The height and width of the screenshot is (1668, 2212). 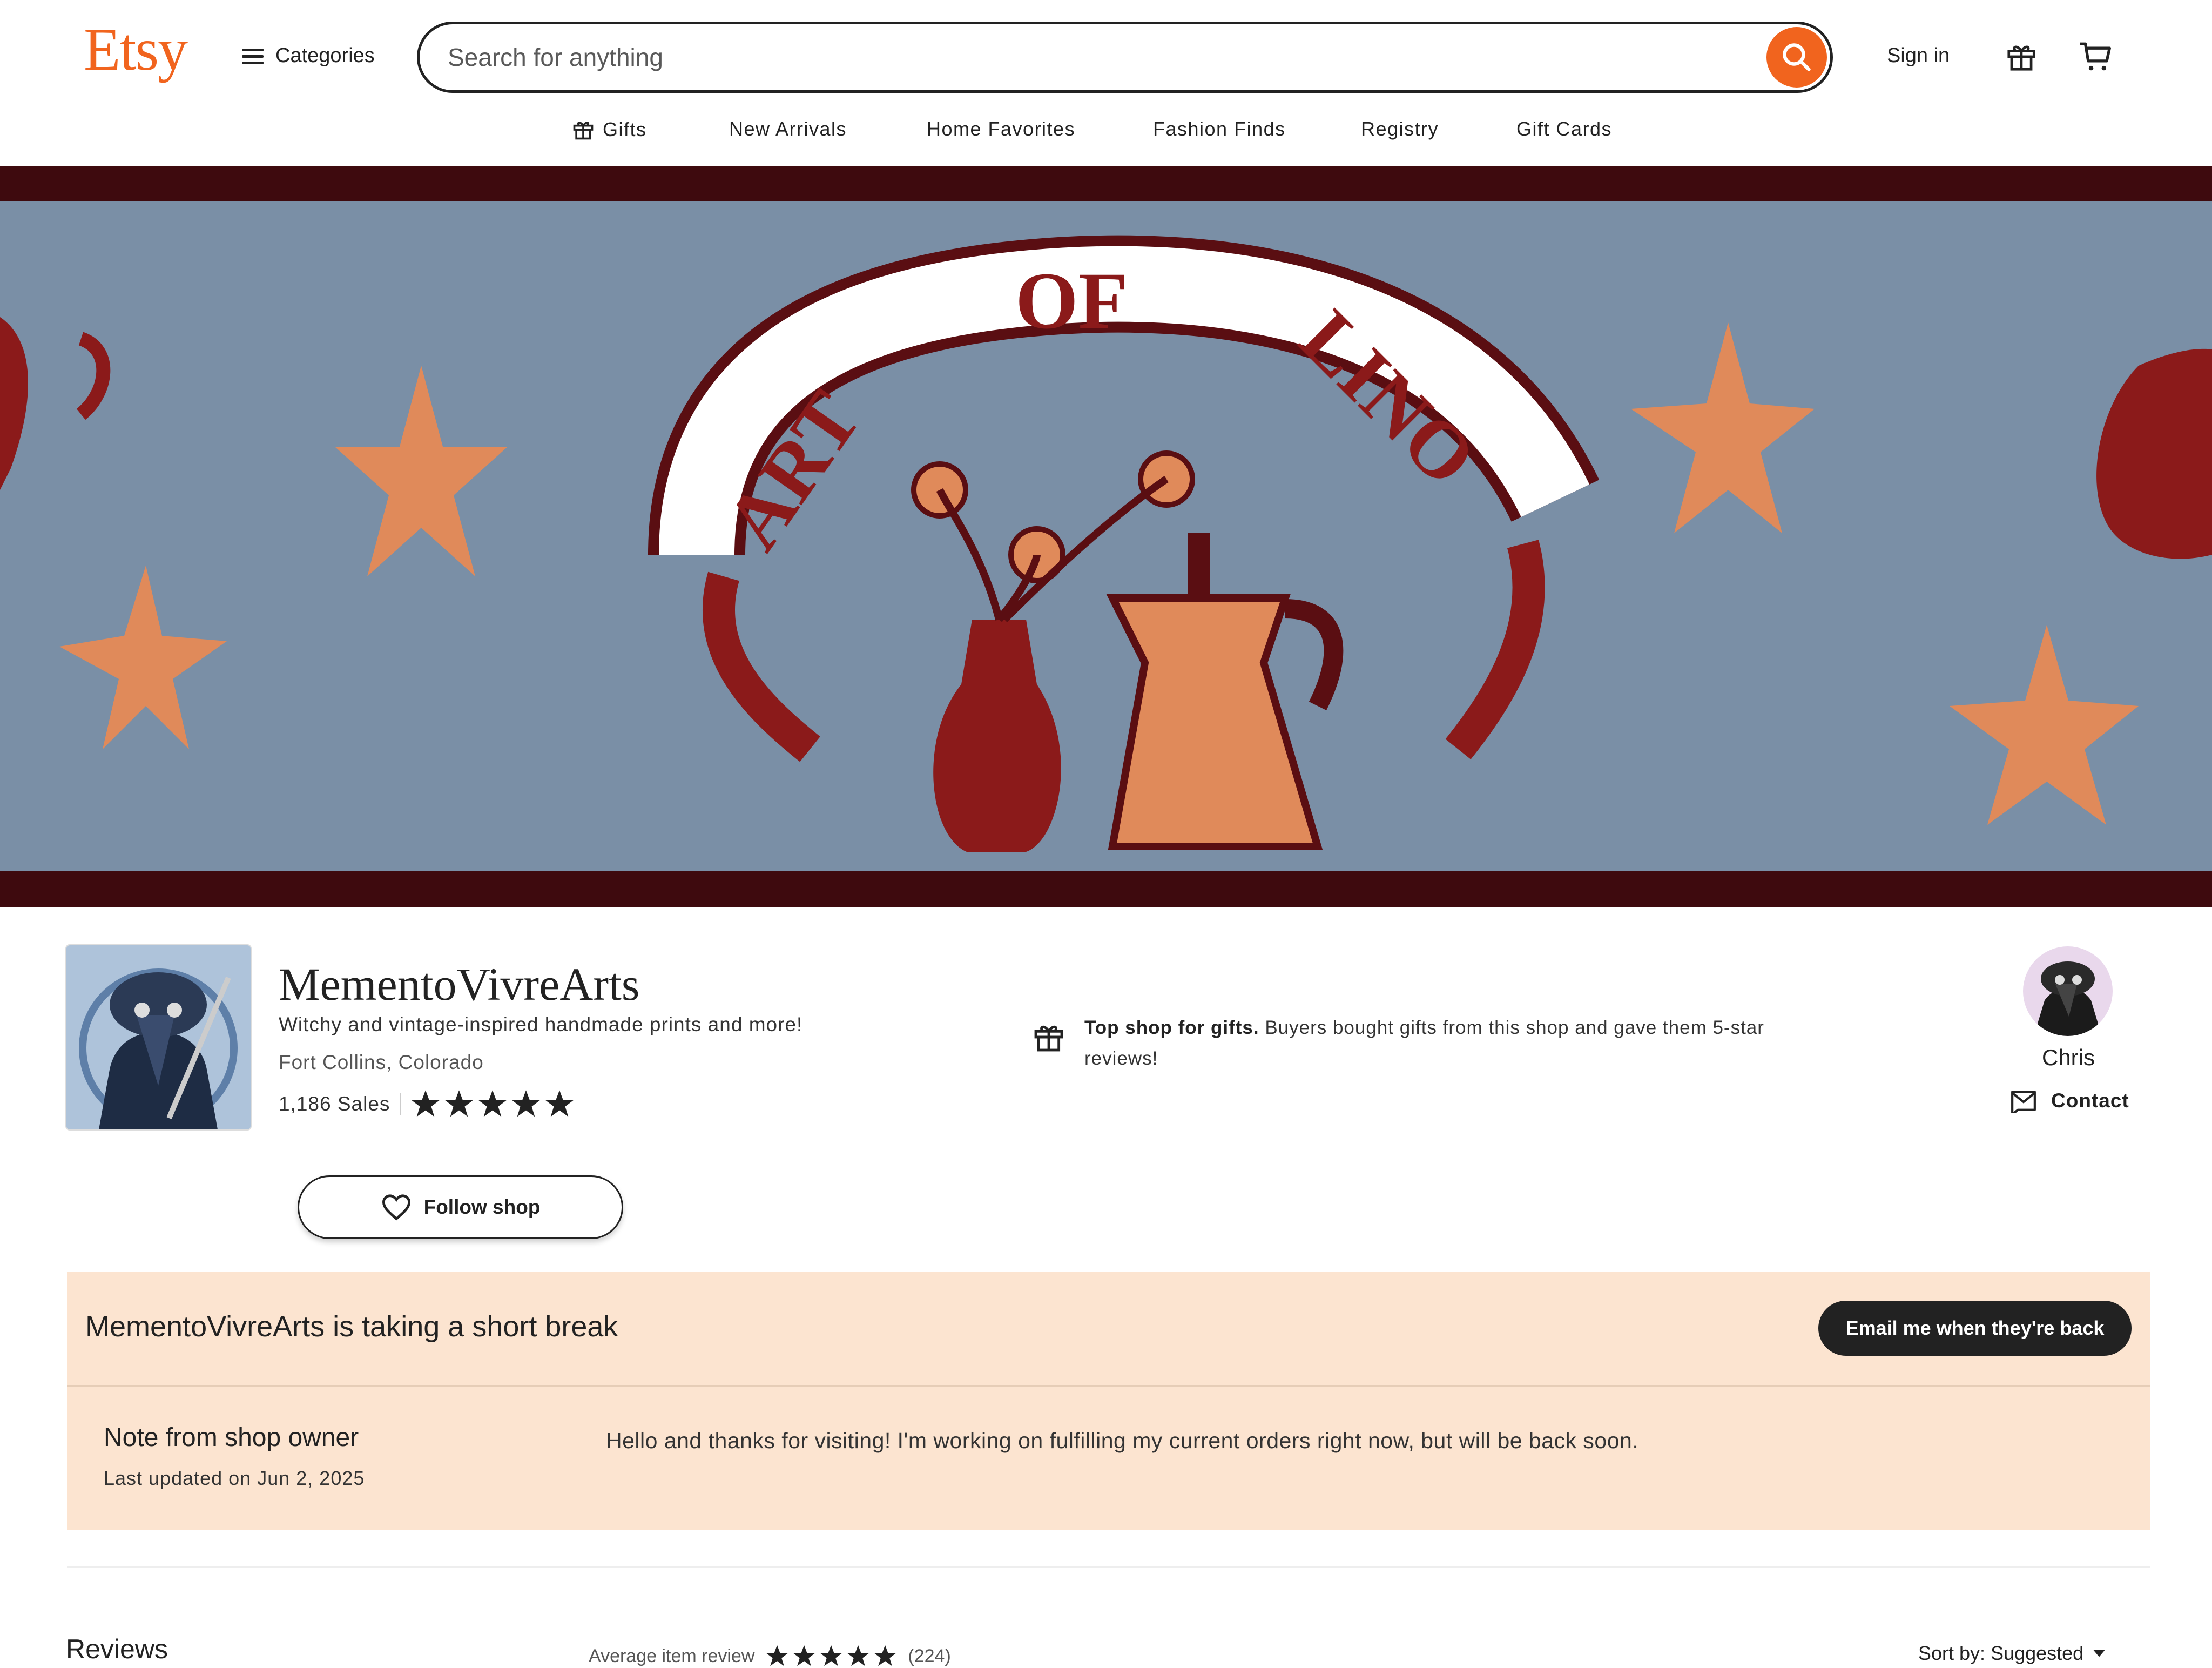 What do you see at coordinates (253, 57) in the screenshot?
I see `menu-icon` at bounding box center [253, 57].